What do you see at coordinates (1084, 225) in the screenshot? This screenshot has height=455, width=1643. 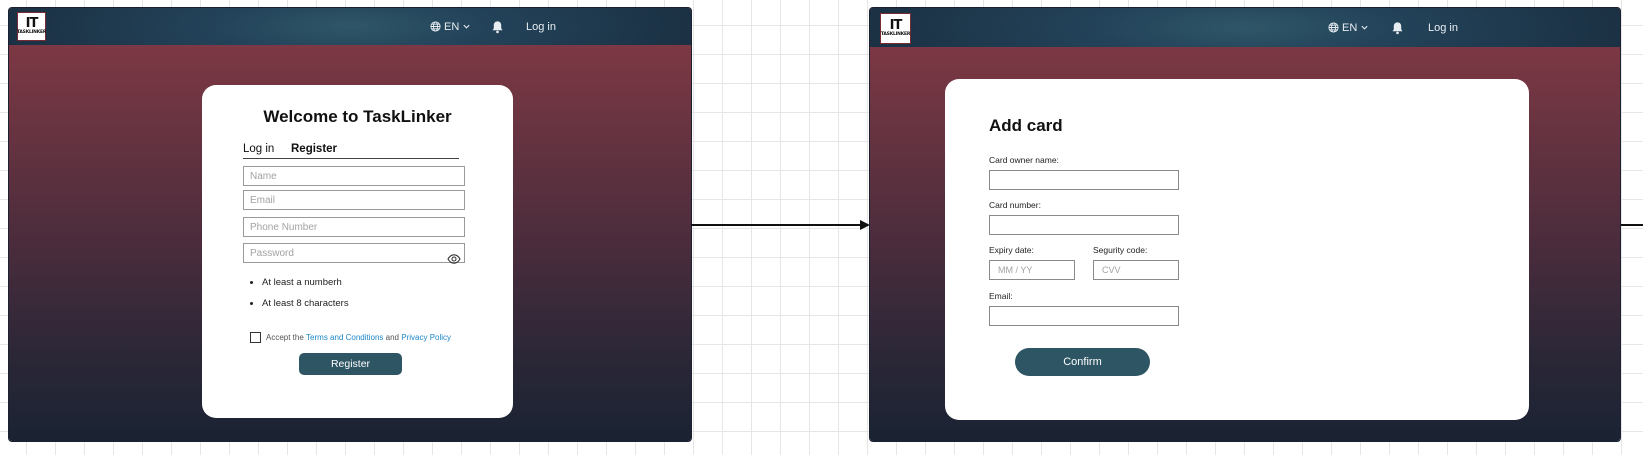 I see `card-number-input` at bounding box center [1084, 225].